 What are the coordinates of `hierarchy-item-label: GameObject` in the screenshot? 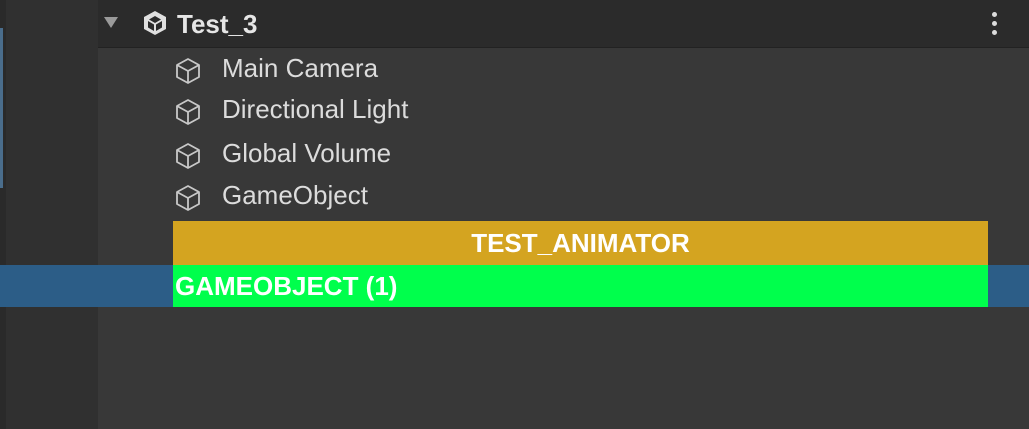 It's located at (295, 195).